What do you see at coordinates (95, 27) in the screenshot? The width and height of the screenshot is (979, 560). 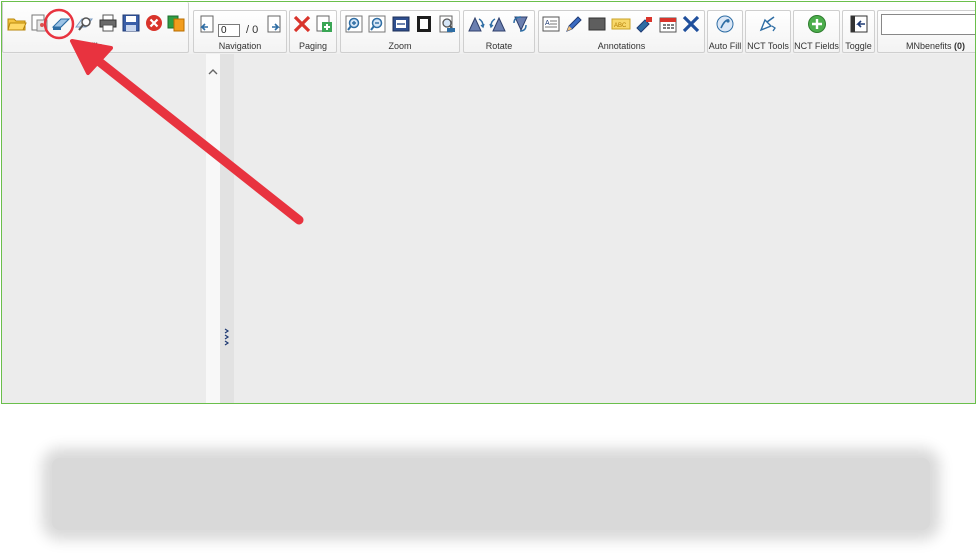 I see `file-group: File` at bounding box center [95, 27].